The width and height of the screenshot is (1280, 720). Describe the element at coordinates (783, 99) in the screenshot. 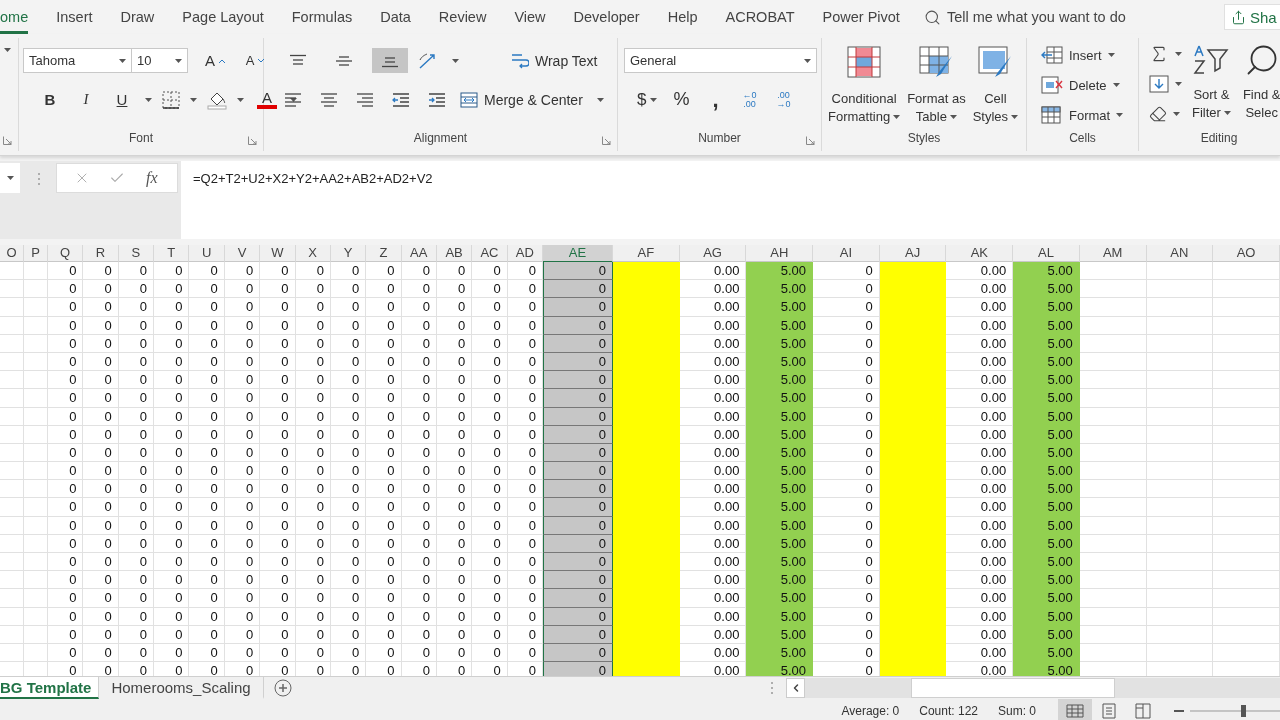

I see `increase-decimal-button: .00 →0` at that location.